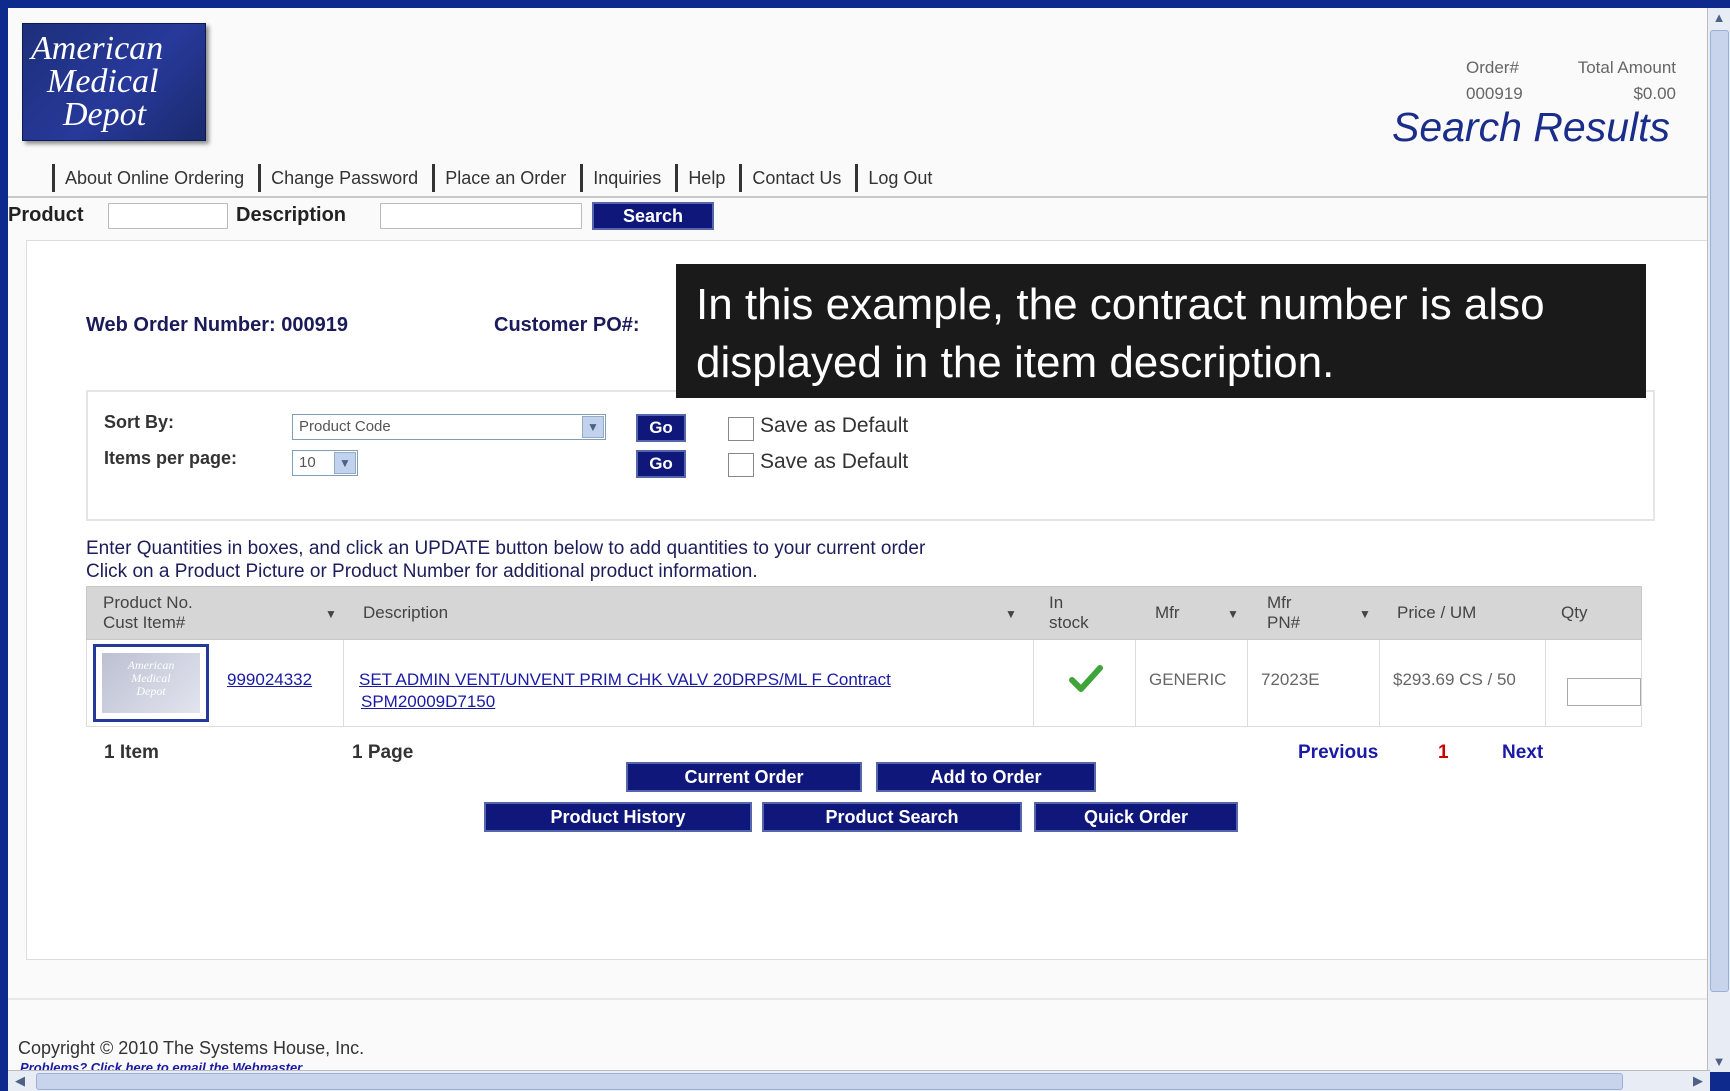 This screenshot has height=1091, width=1730. What do you see at coordinates (144, 622) in the screenshot?
I see `header-cust-item-label: Cust Item#` at bounding box center [144, 622].